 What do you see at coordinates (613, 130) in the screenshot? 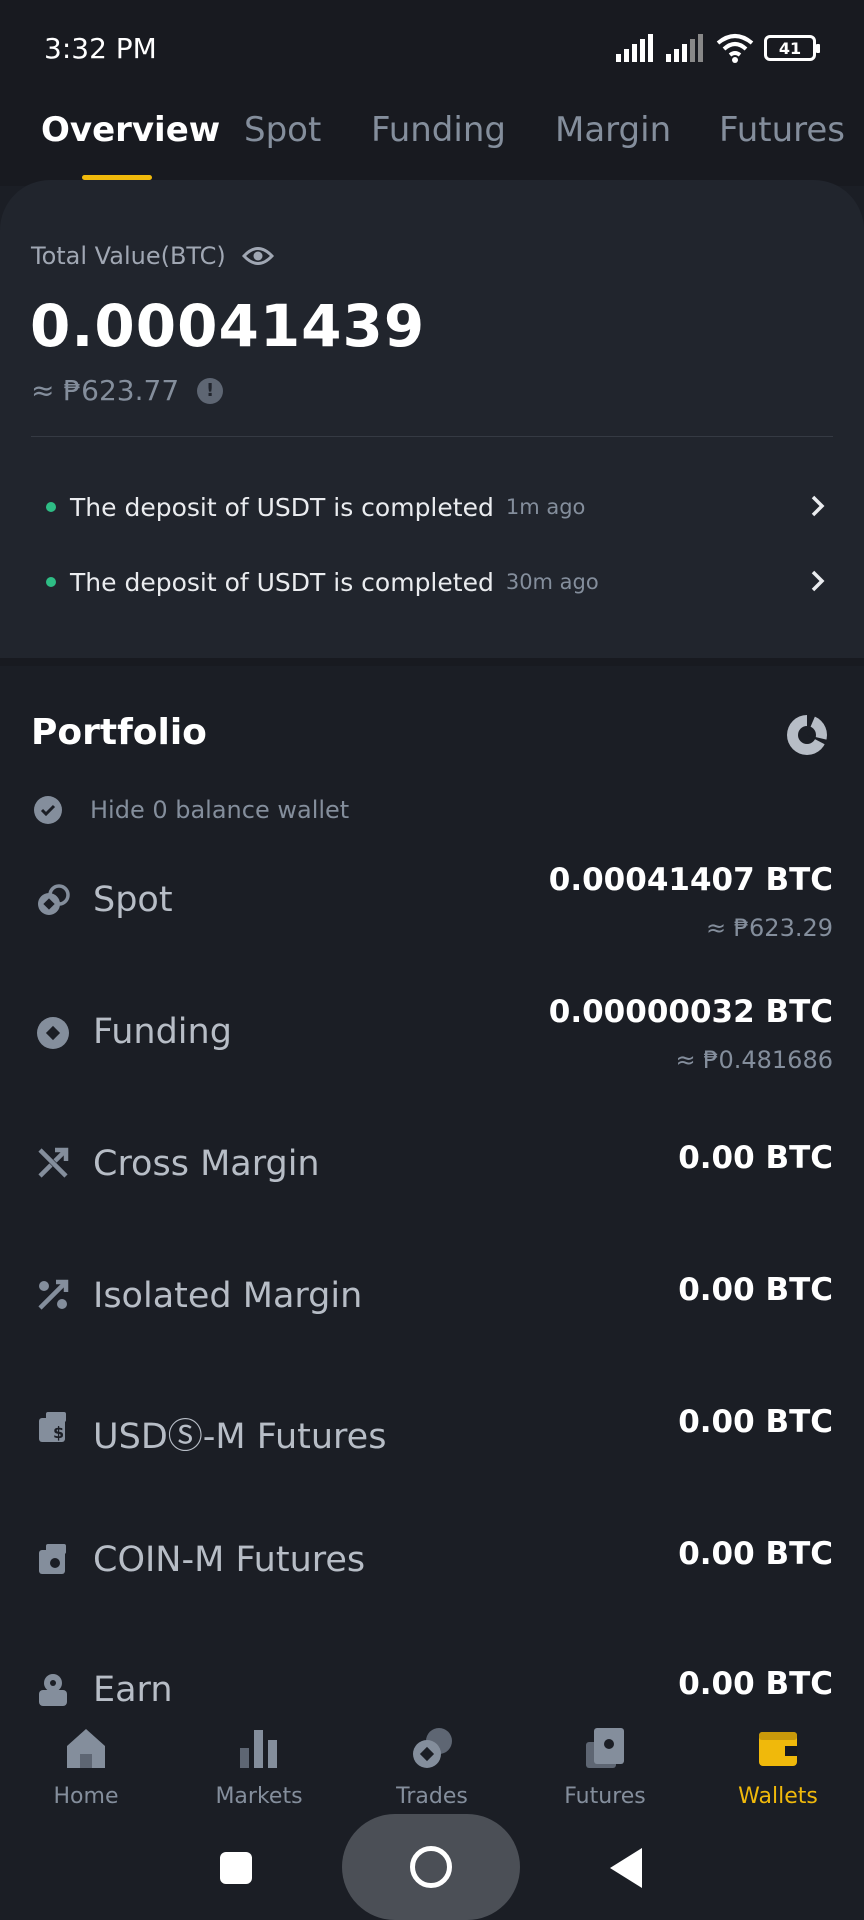
I see `tab-margin: Margin` at bounding box center [613, 130].